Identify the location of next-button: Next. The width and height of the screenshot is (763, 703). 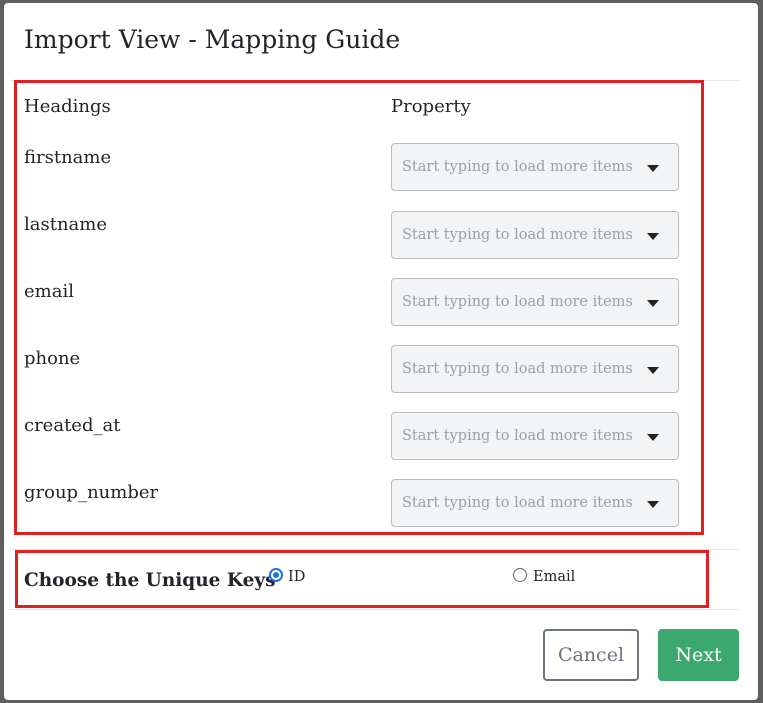
(698, 655).